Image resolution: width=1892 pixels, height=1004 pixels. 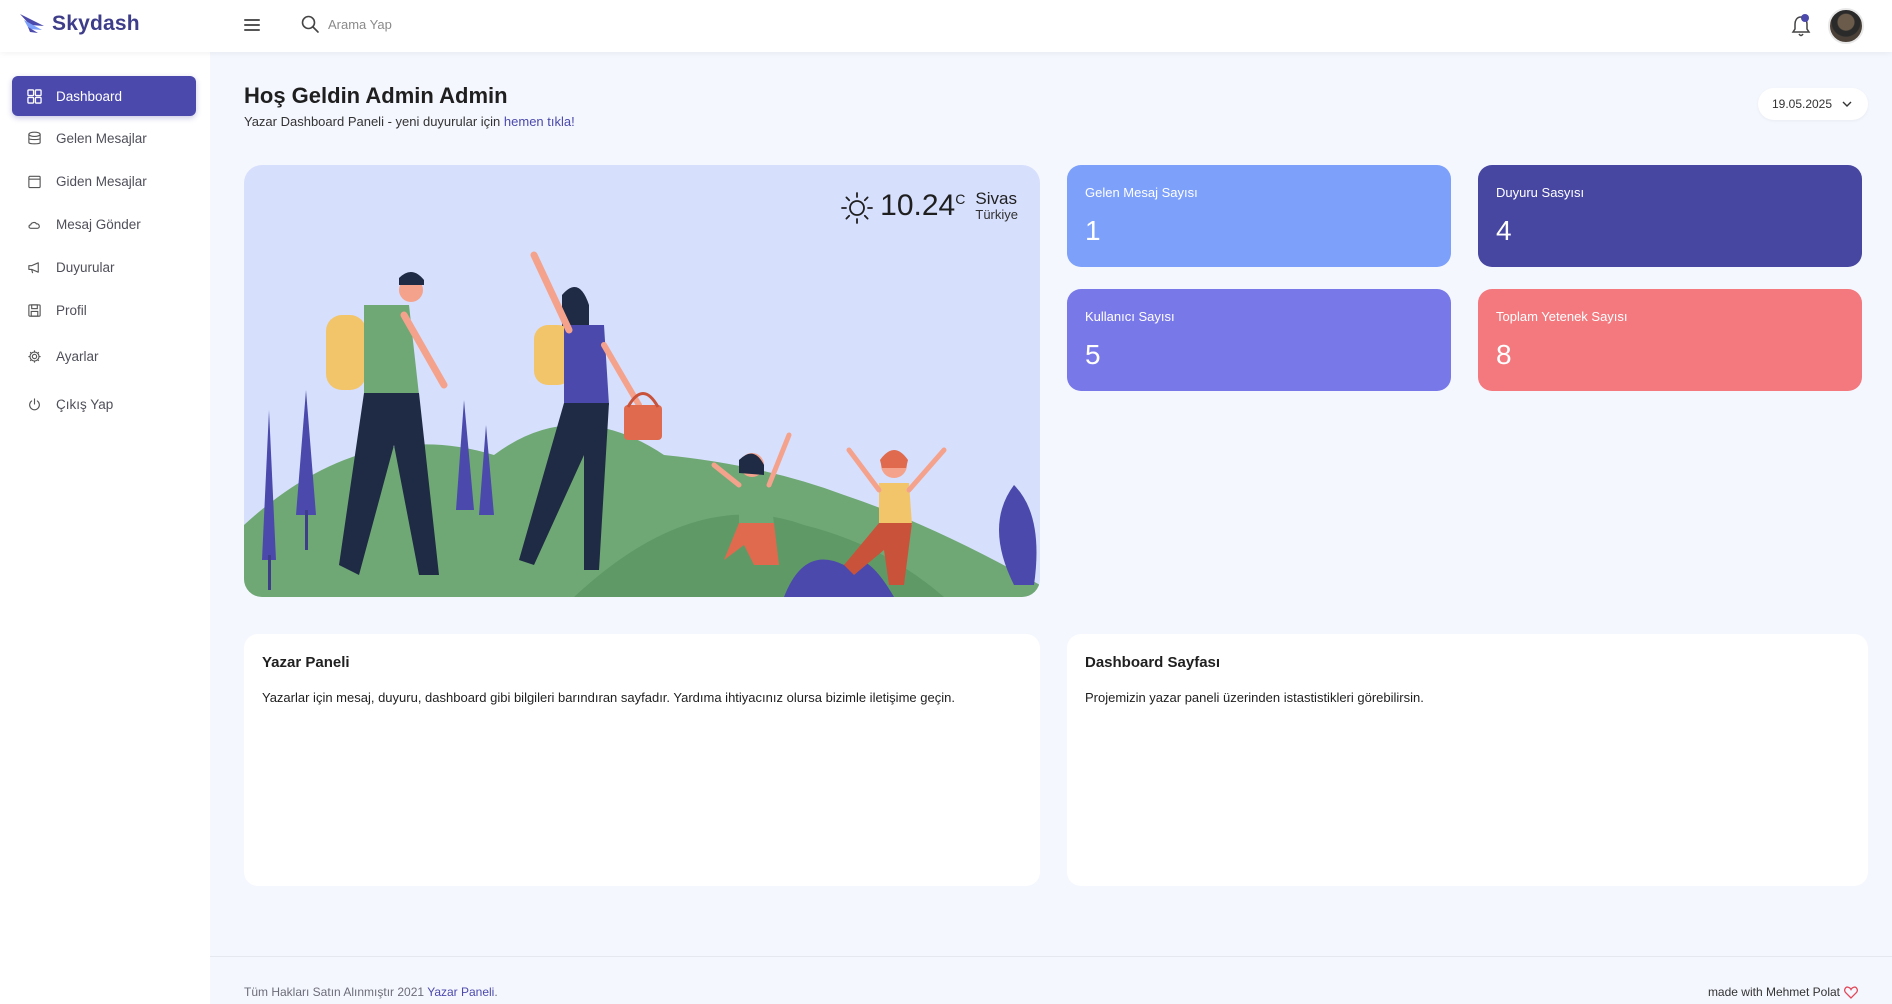 What do you see at coordinates (1670, 216) in the screenshot?
I see `stat-card-announcements: Duyuru Sasyısı 4` at bounding box center [1670, 216].